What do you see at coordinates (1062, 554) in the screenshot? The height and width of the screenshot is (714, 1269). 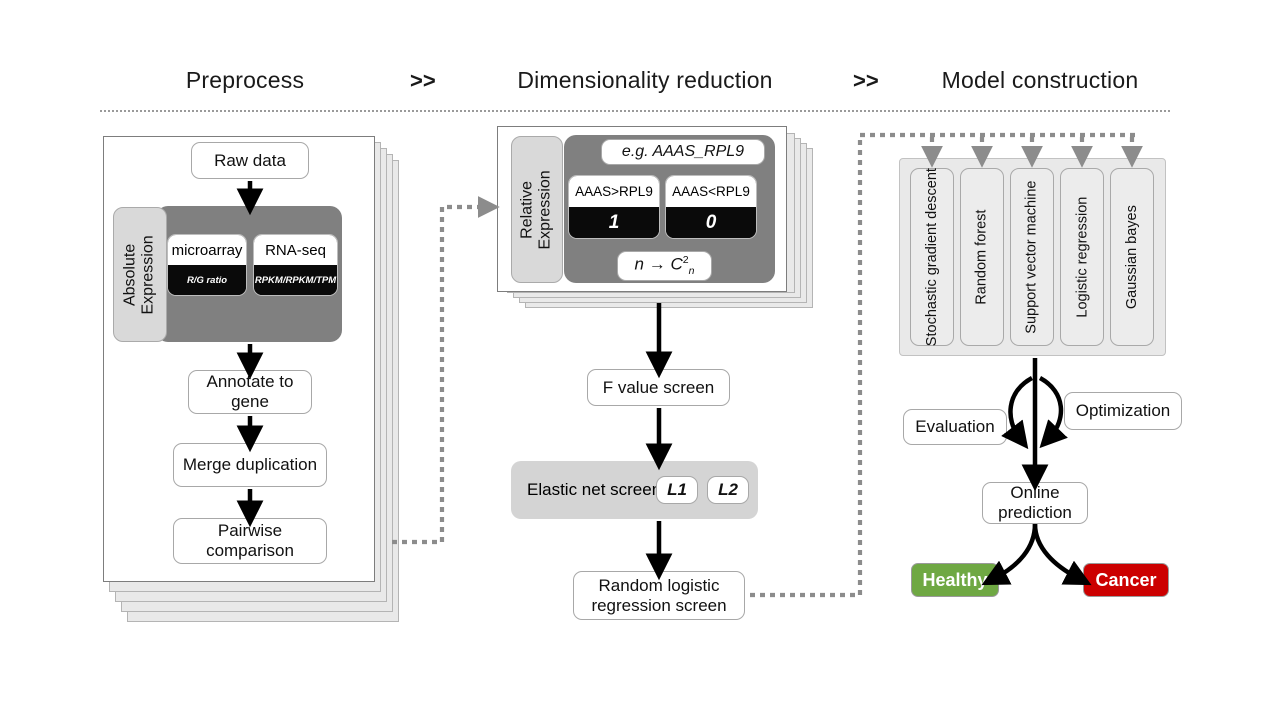 I see `arrow-to-cancer` at bounding box center [1062, 554].